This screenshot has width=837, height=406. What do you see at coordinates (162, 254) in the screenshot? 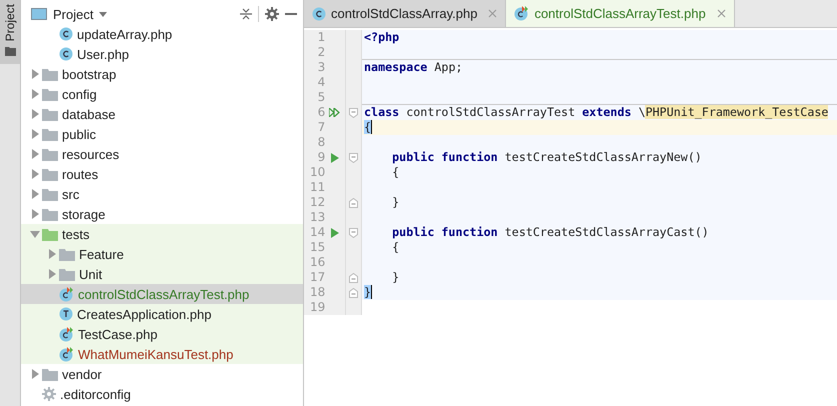
I see `tree-item: Feature` at bounding box center [162, 254].